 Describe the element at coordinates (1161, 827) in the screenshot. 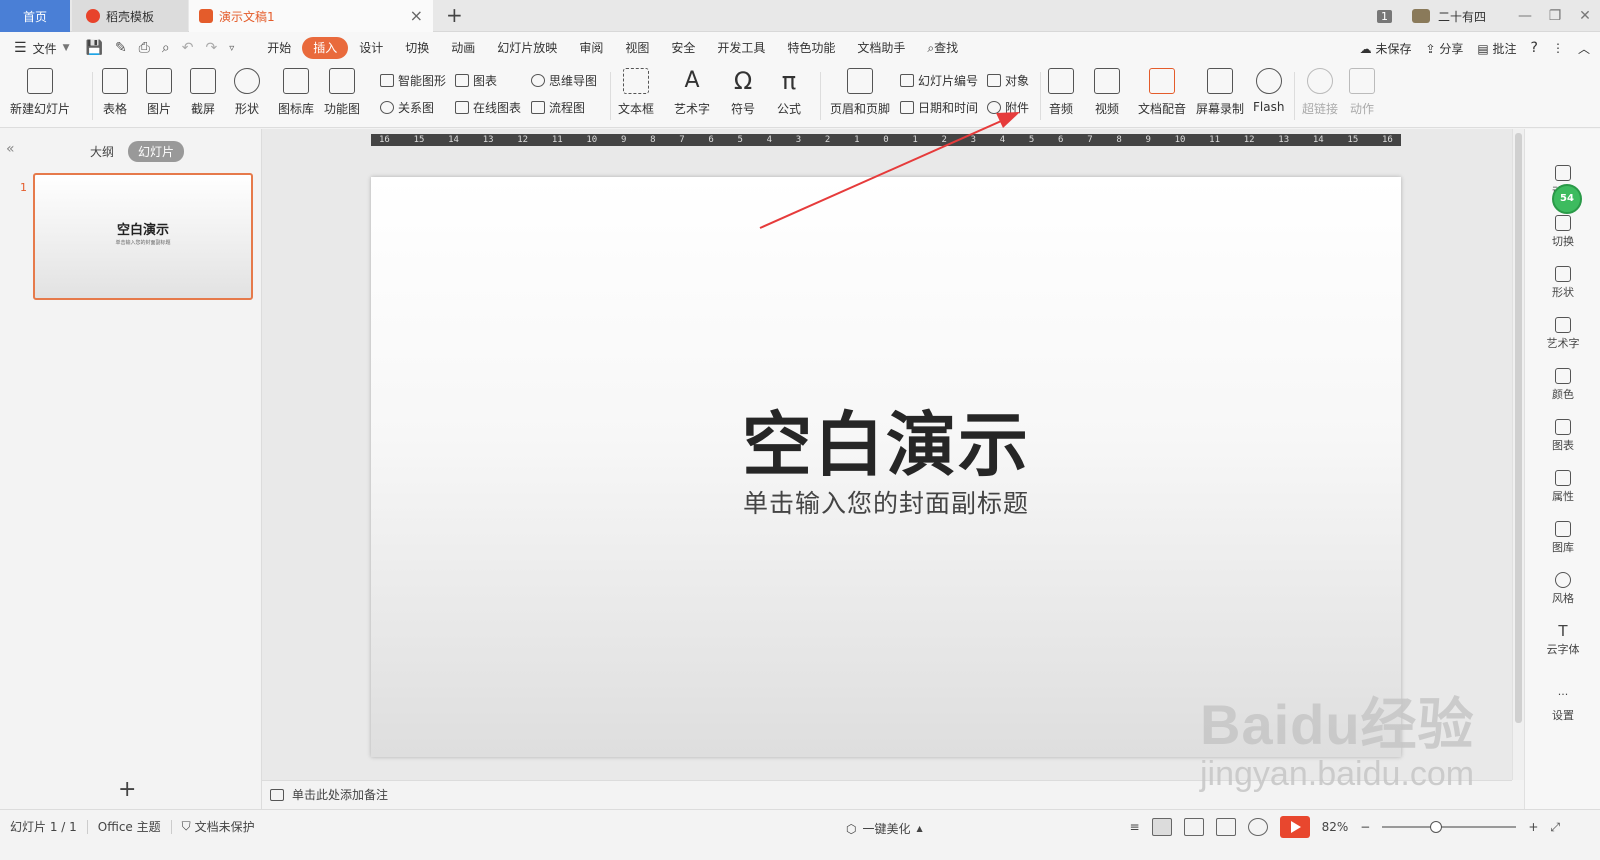

I see `normal-view-button` at that location.